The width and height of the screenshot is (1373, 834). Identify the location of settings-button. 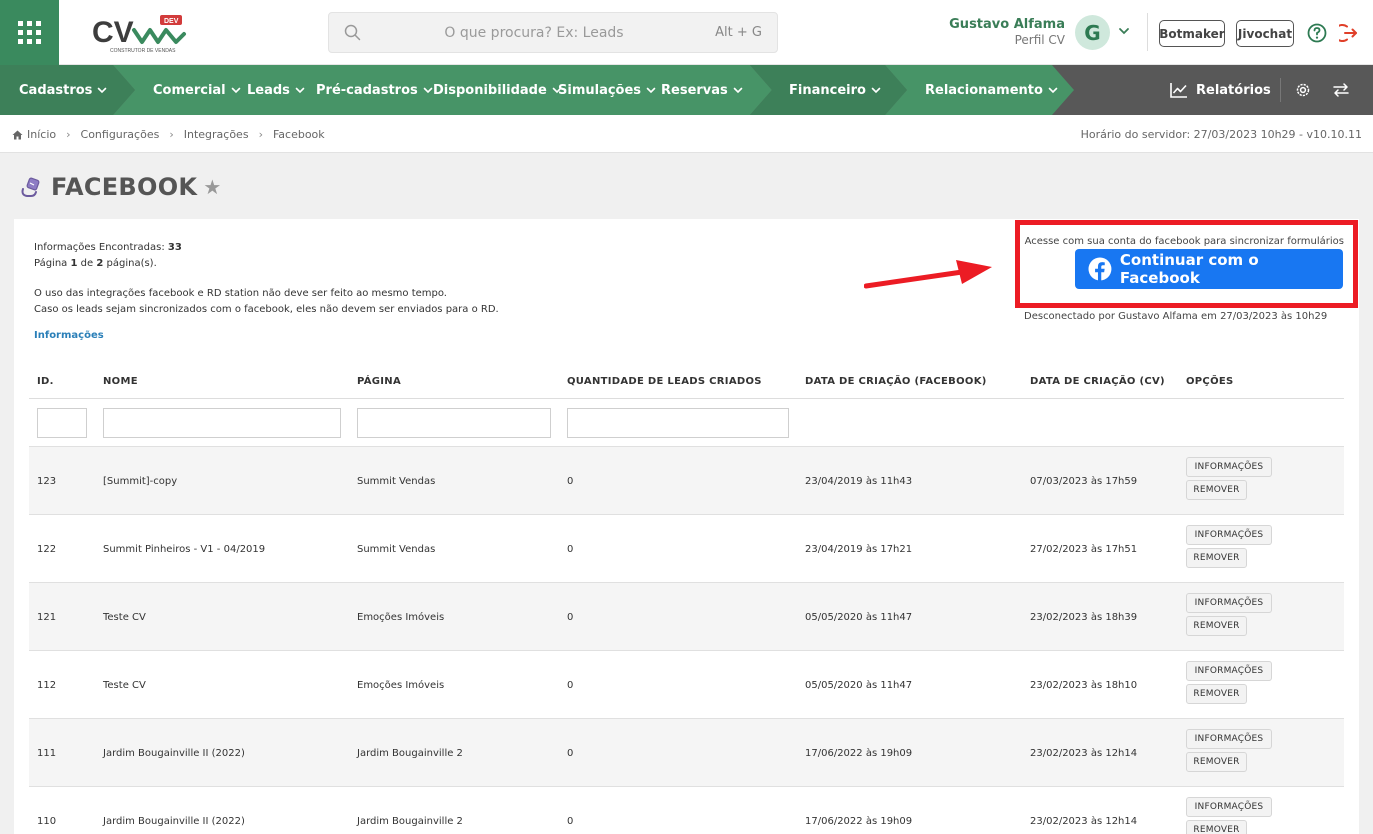
(1303, 90).